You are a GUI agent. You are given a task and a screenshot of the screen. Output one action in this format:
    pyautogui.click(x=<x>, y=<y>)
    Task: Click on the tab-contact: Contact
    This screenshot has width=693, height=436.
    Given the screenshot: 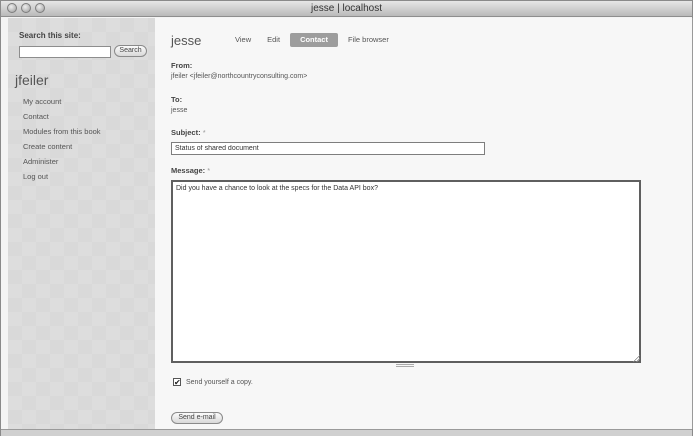 What is the action you would take?
    pyautogui.click(x=314, y=40)
    